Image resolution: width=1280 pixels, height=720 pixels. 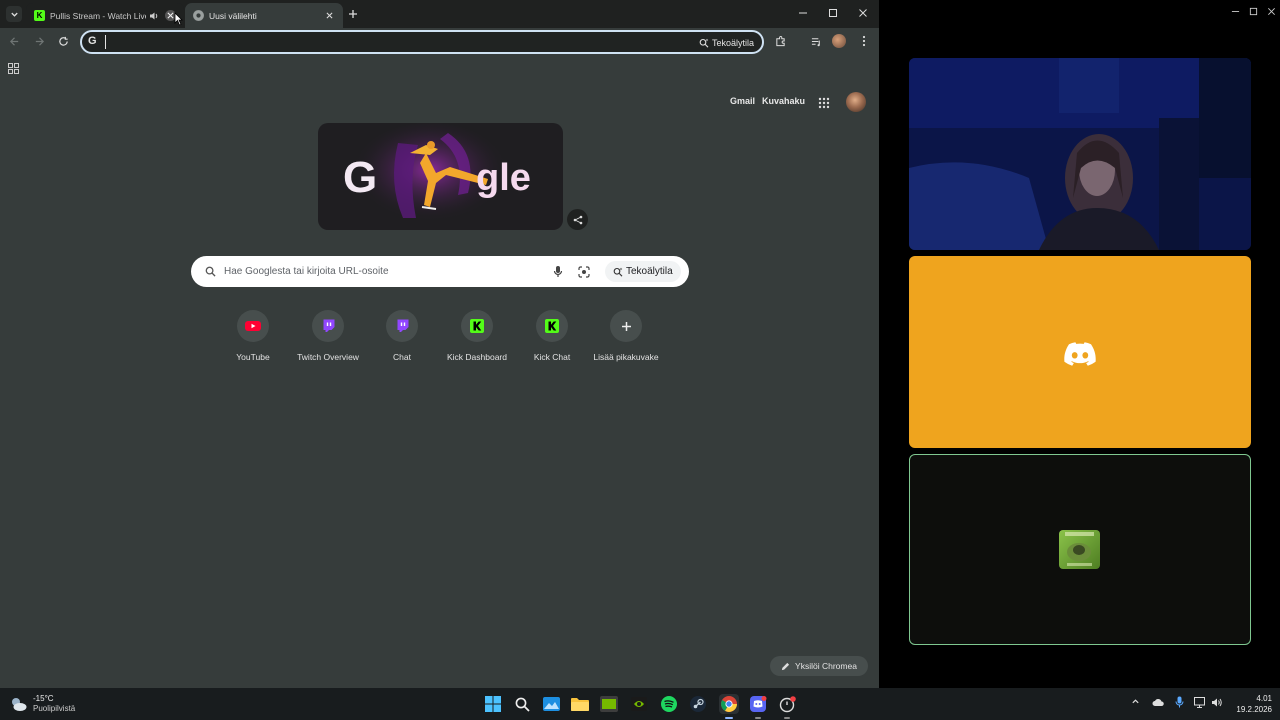 I want to click on network-tray-icon, so click(x=1200, y=704).